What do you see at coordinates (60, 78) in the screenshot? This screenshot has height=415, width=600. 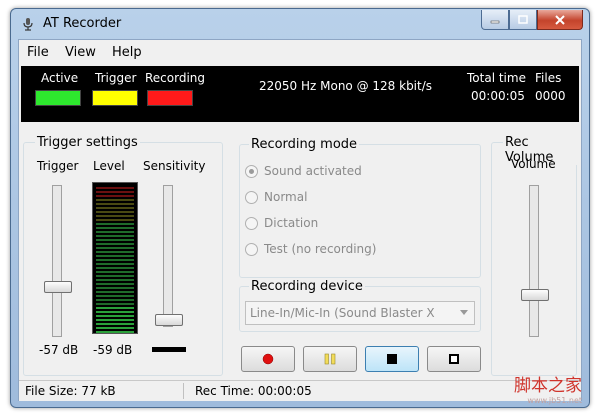 I see `active-label: Active` at bounding box center [60, 78].